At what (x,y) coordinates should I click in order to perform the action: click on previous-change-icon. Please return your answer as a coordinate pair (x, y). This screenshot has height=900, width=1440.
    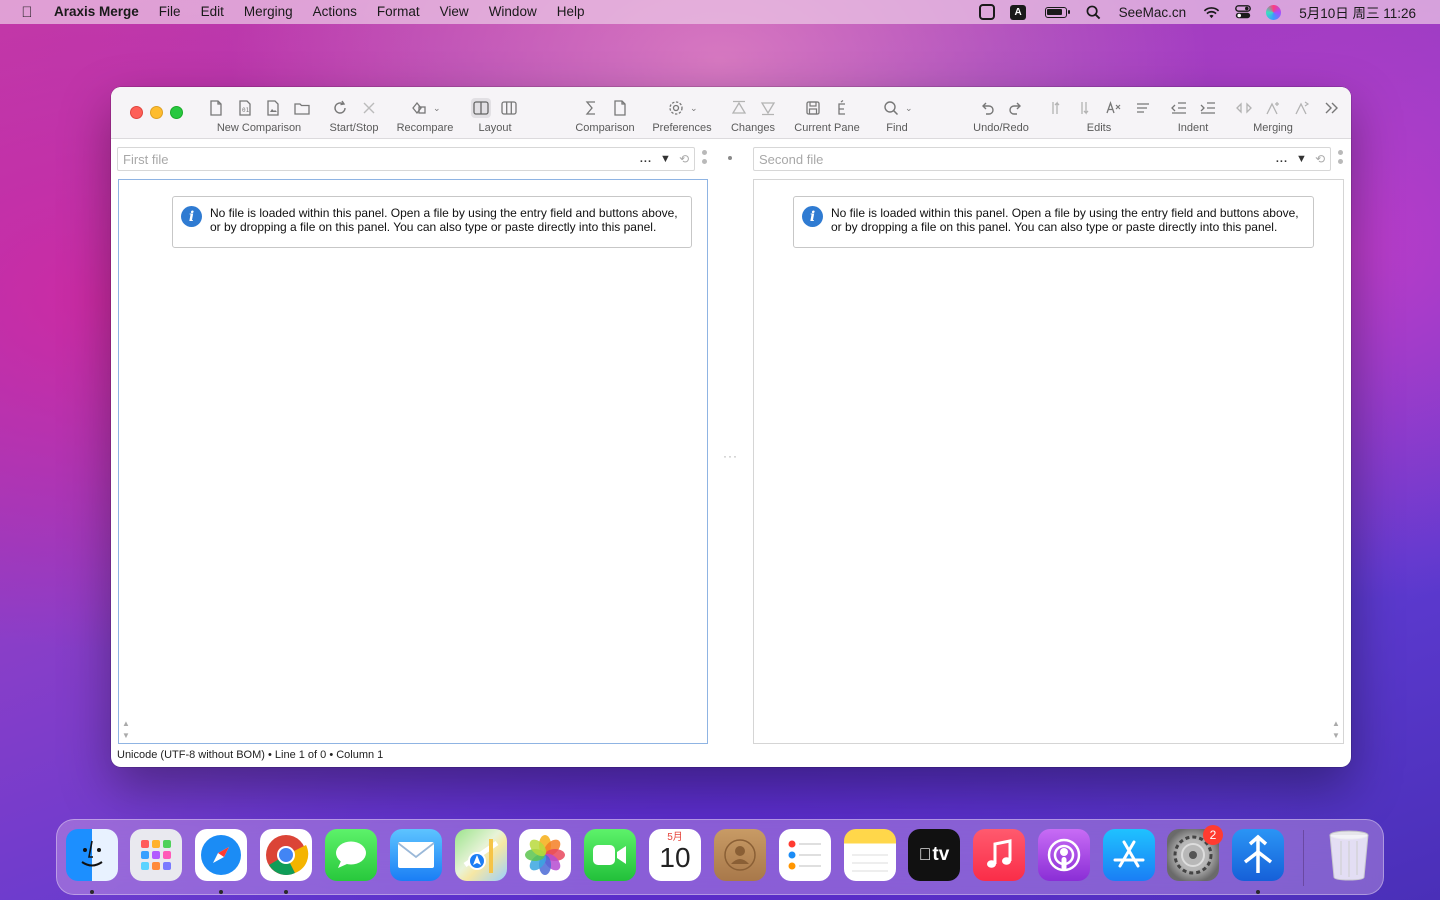
    Looking at the image, I should click on (739, 108).